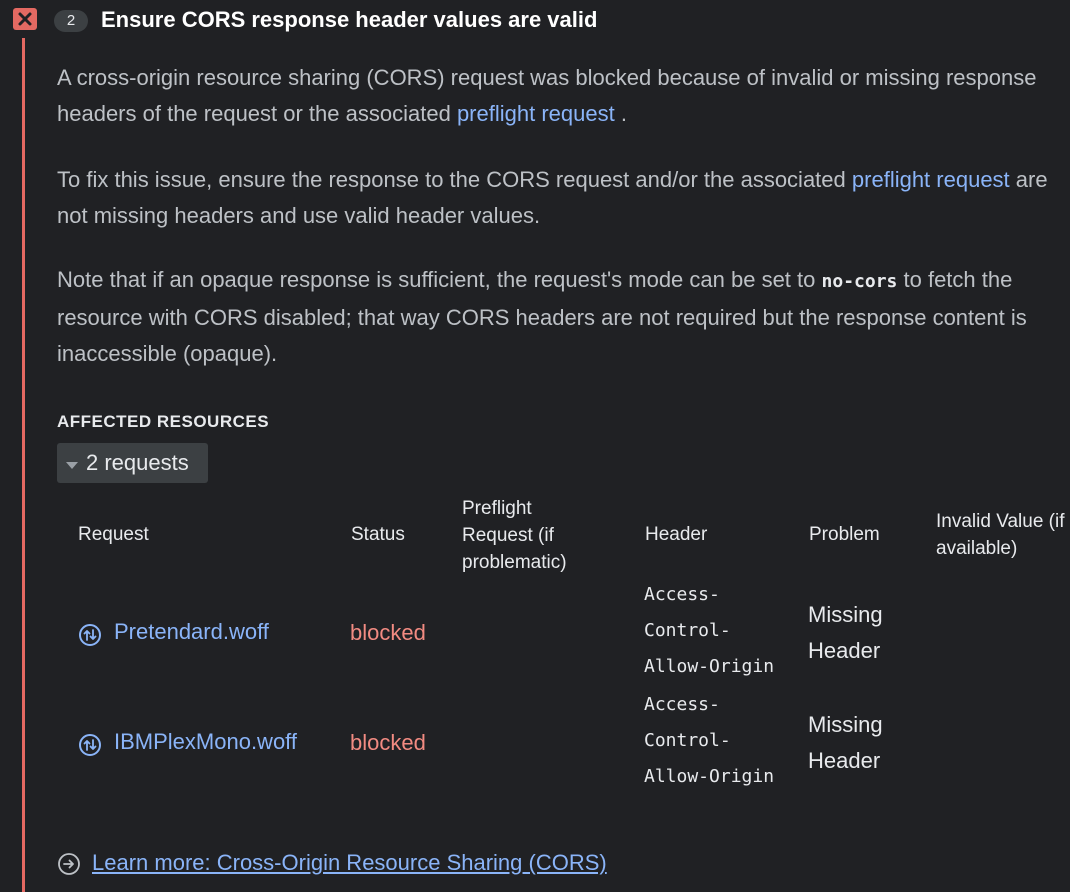 The width and height of the screenshot is (1070, 892). I want to click on request-name: Pretendard.woff, so click(191, 631).